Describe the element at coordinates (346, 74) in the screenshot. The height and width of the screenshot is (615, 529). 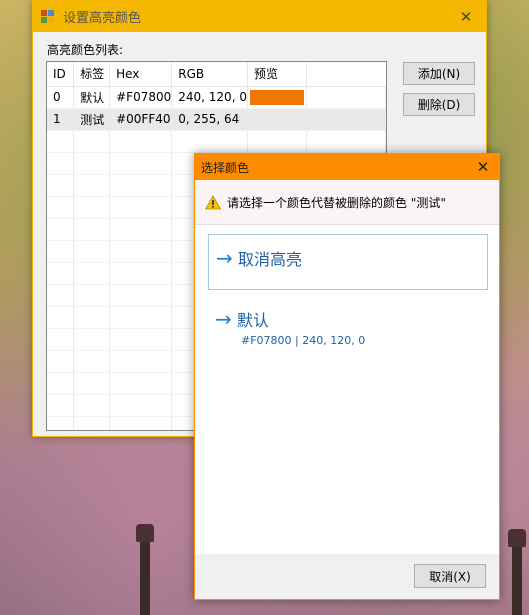
I see `column-header-filler` at that location.